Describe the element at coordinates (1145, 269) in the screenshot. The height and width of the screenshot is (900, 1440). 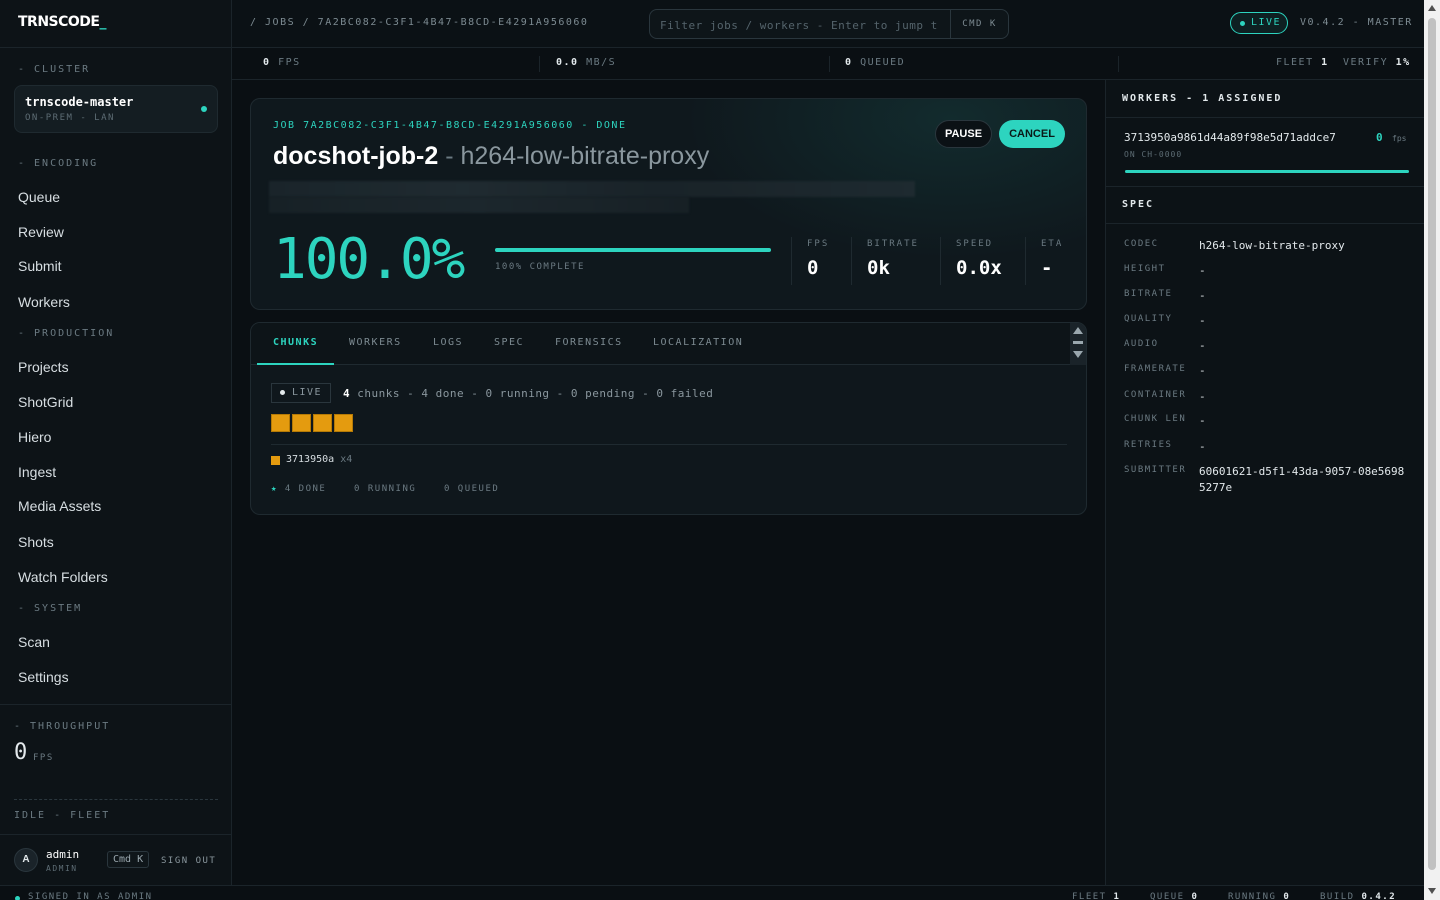
I see `spec-key: HEIGHT` at that location.